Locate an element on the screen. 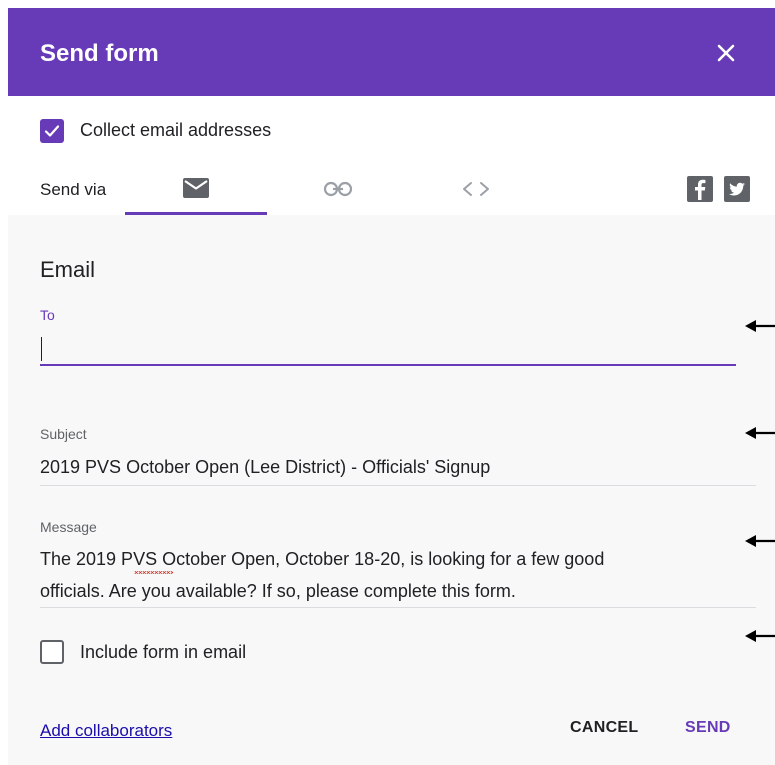 This screenshot has height=765, width=775. tab-embed is located at coordinates (482, 193).